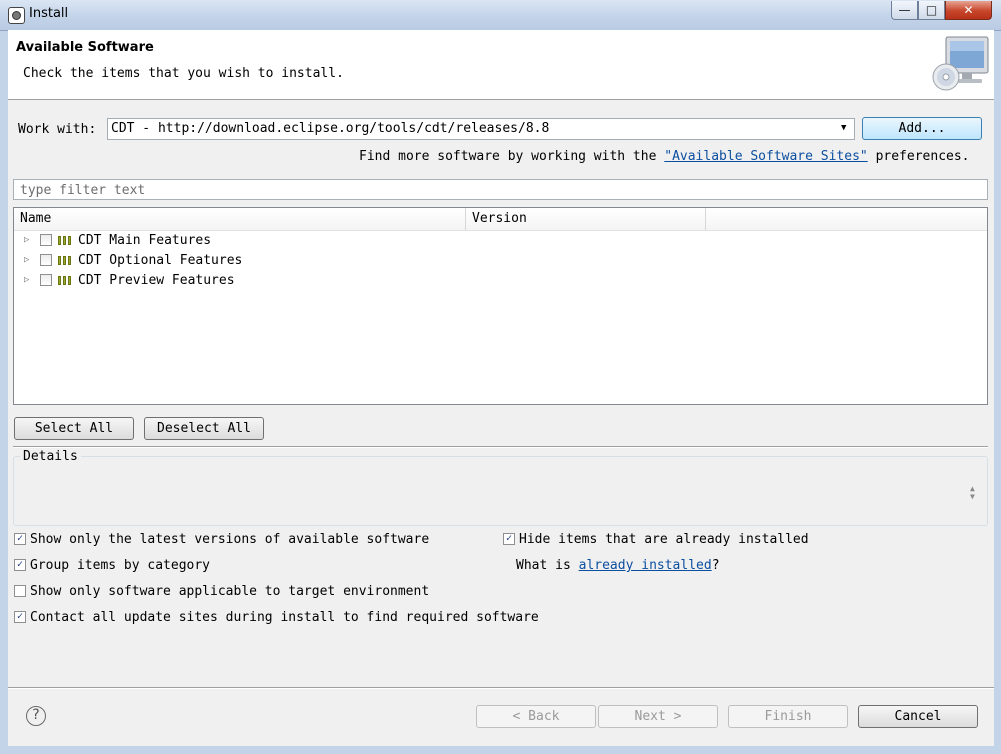 This screenshot has height=754, width=1001. What do you see at coordinates (156, 280) in the screenshot?
I see `row-name: CDT Preview Features` at bounding box center [156, 280].